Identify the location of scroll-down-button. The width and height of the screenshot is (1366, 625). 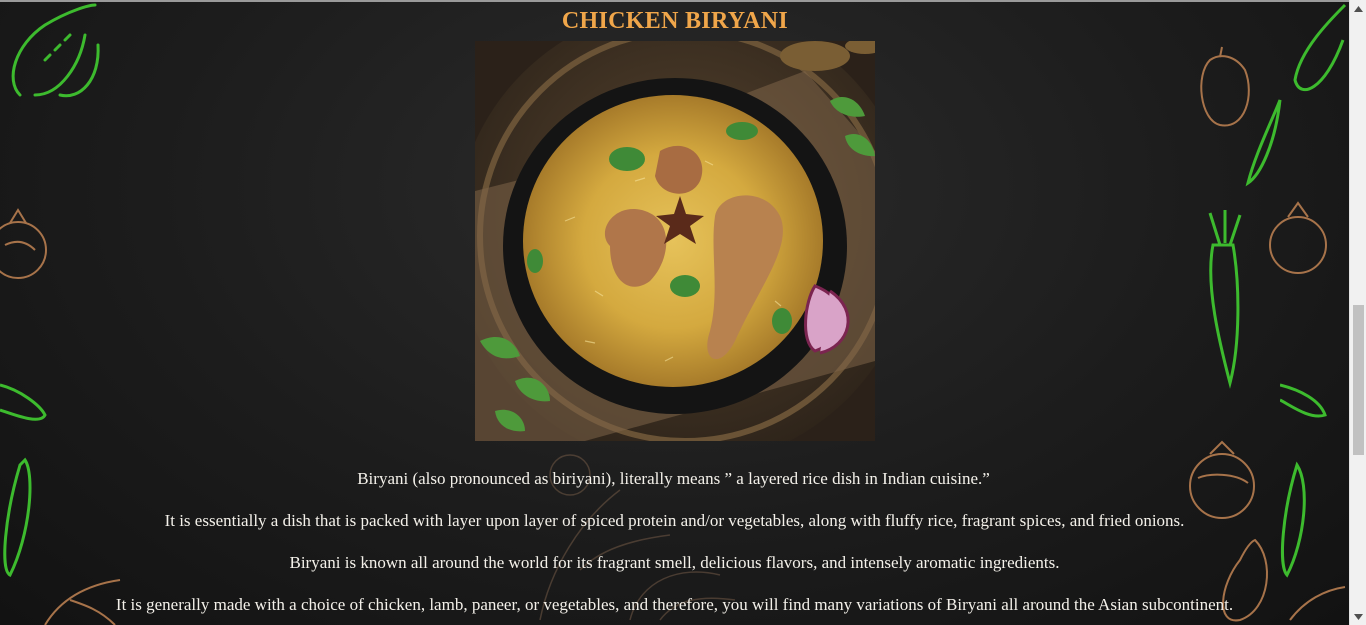
(1358, 616).